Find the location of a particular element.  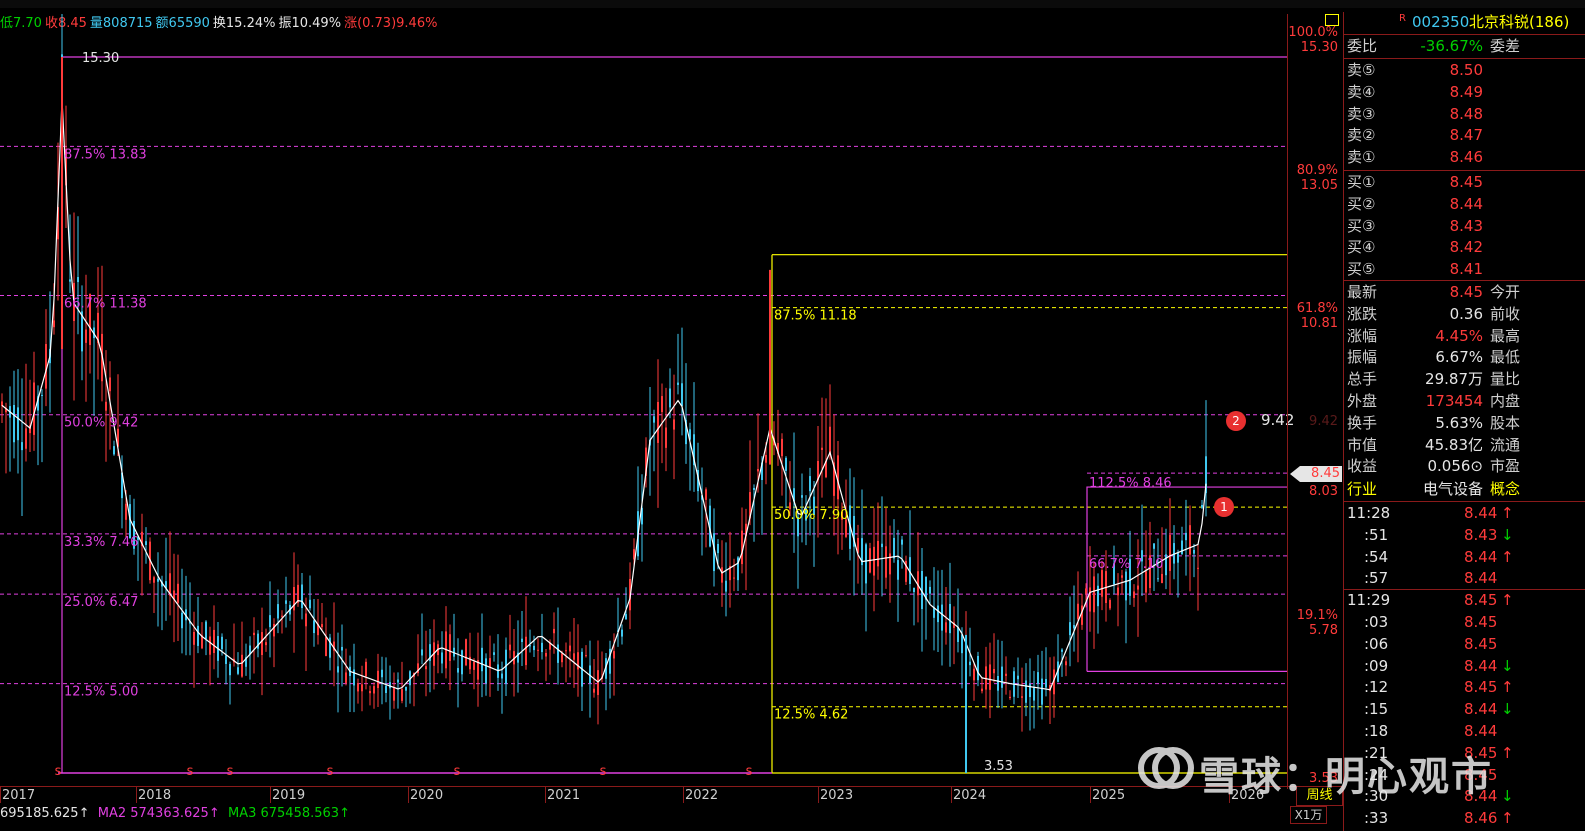

fib-label-magenta: 12.5% 5.00 is located at coordinates (101, 692).